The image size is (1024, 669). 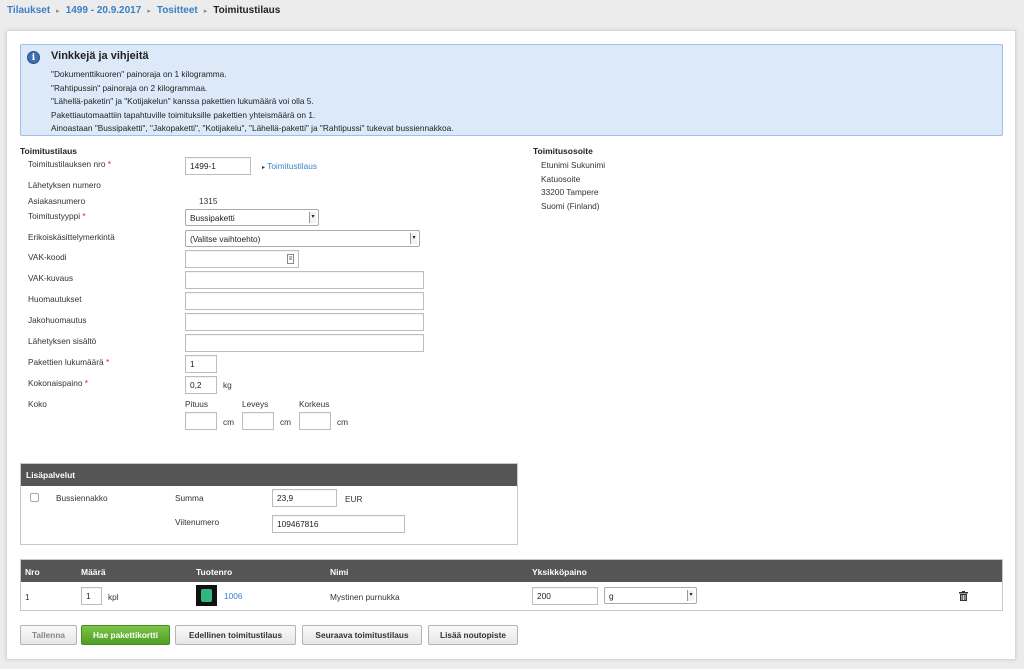 I want to click on notes-input, so click(x=304, y=301).